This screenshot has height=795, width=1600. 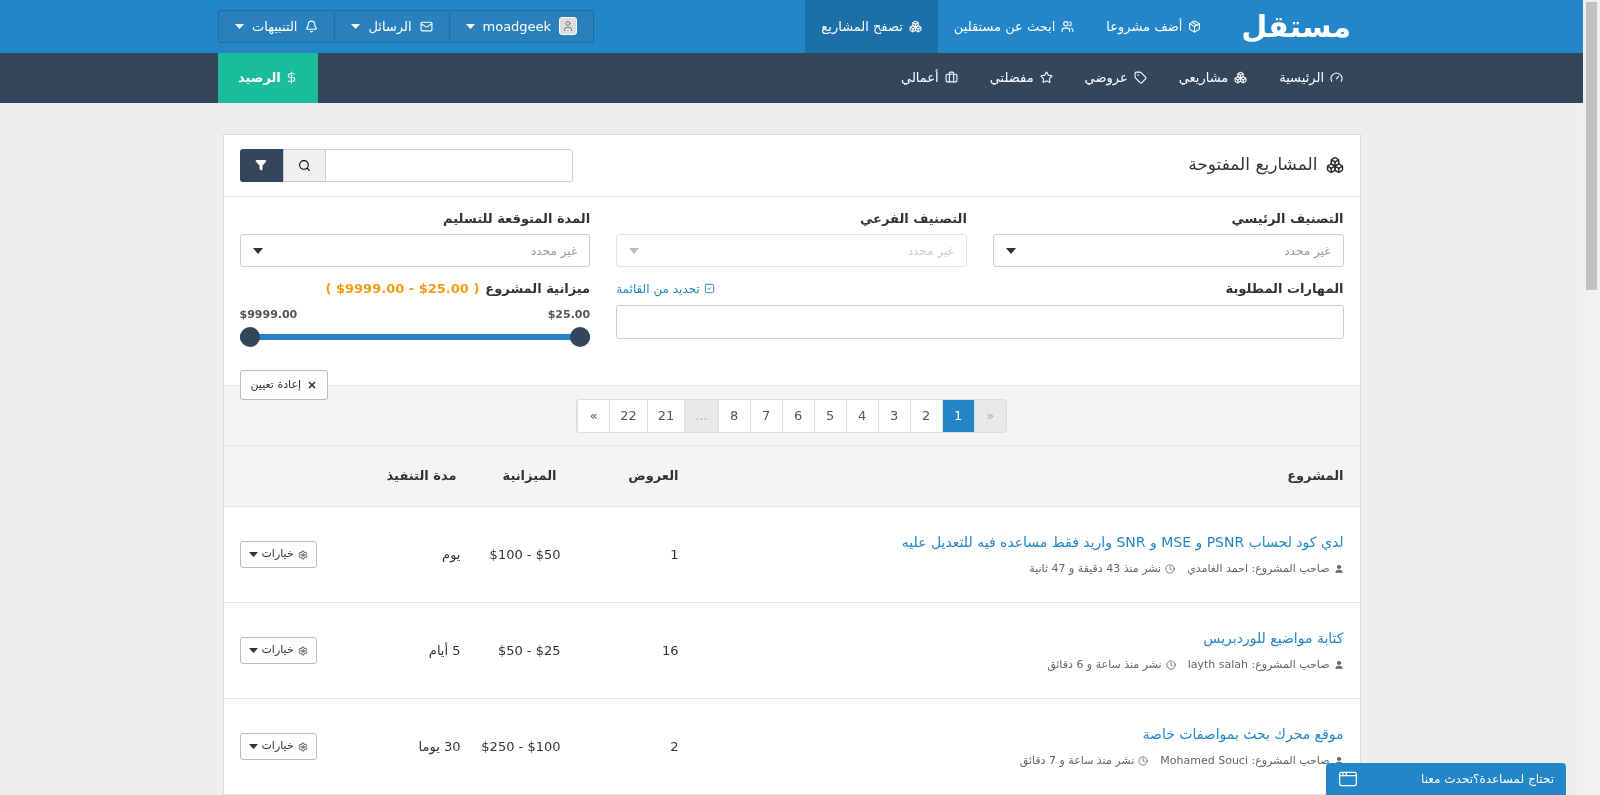 What do you see at coordinates (538, 289) in the screenshot?
I see `field-label: ميزانية المشروع` at bounding box center [538, 289].